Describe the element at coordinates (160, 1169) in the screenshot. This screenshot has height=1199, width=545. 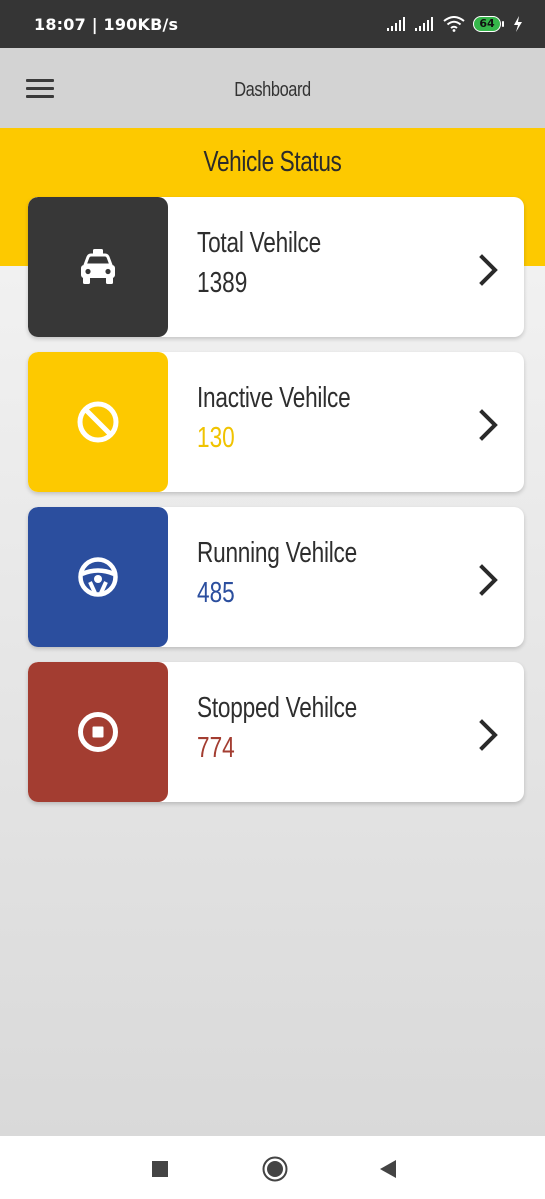
I see `square-icon` at that location.